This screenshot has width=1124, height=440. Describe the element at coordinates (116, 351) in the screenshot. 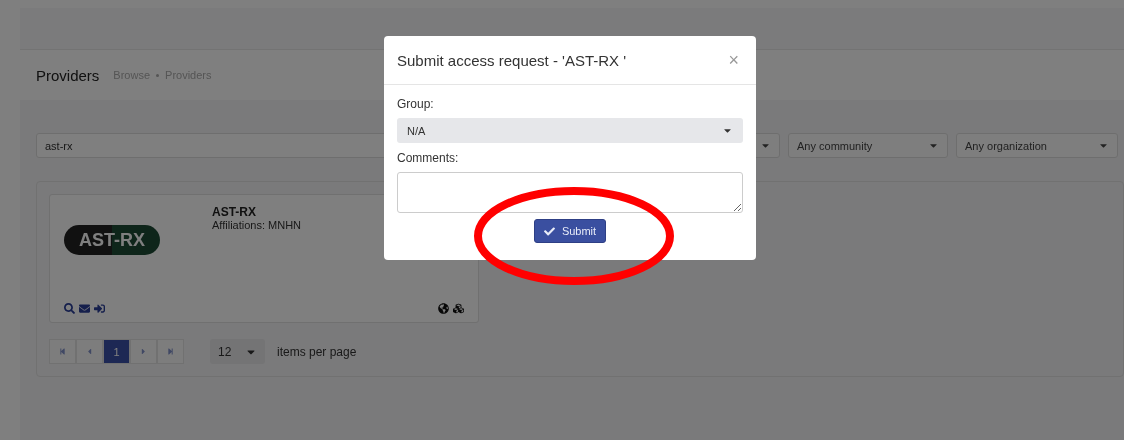

I see `page-button: 1` at that location.